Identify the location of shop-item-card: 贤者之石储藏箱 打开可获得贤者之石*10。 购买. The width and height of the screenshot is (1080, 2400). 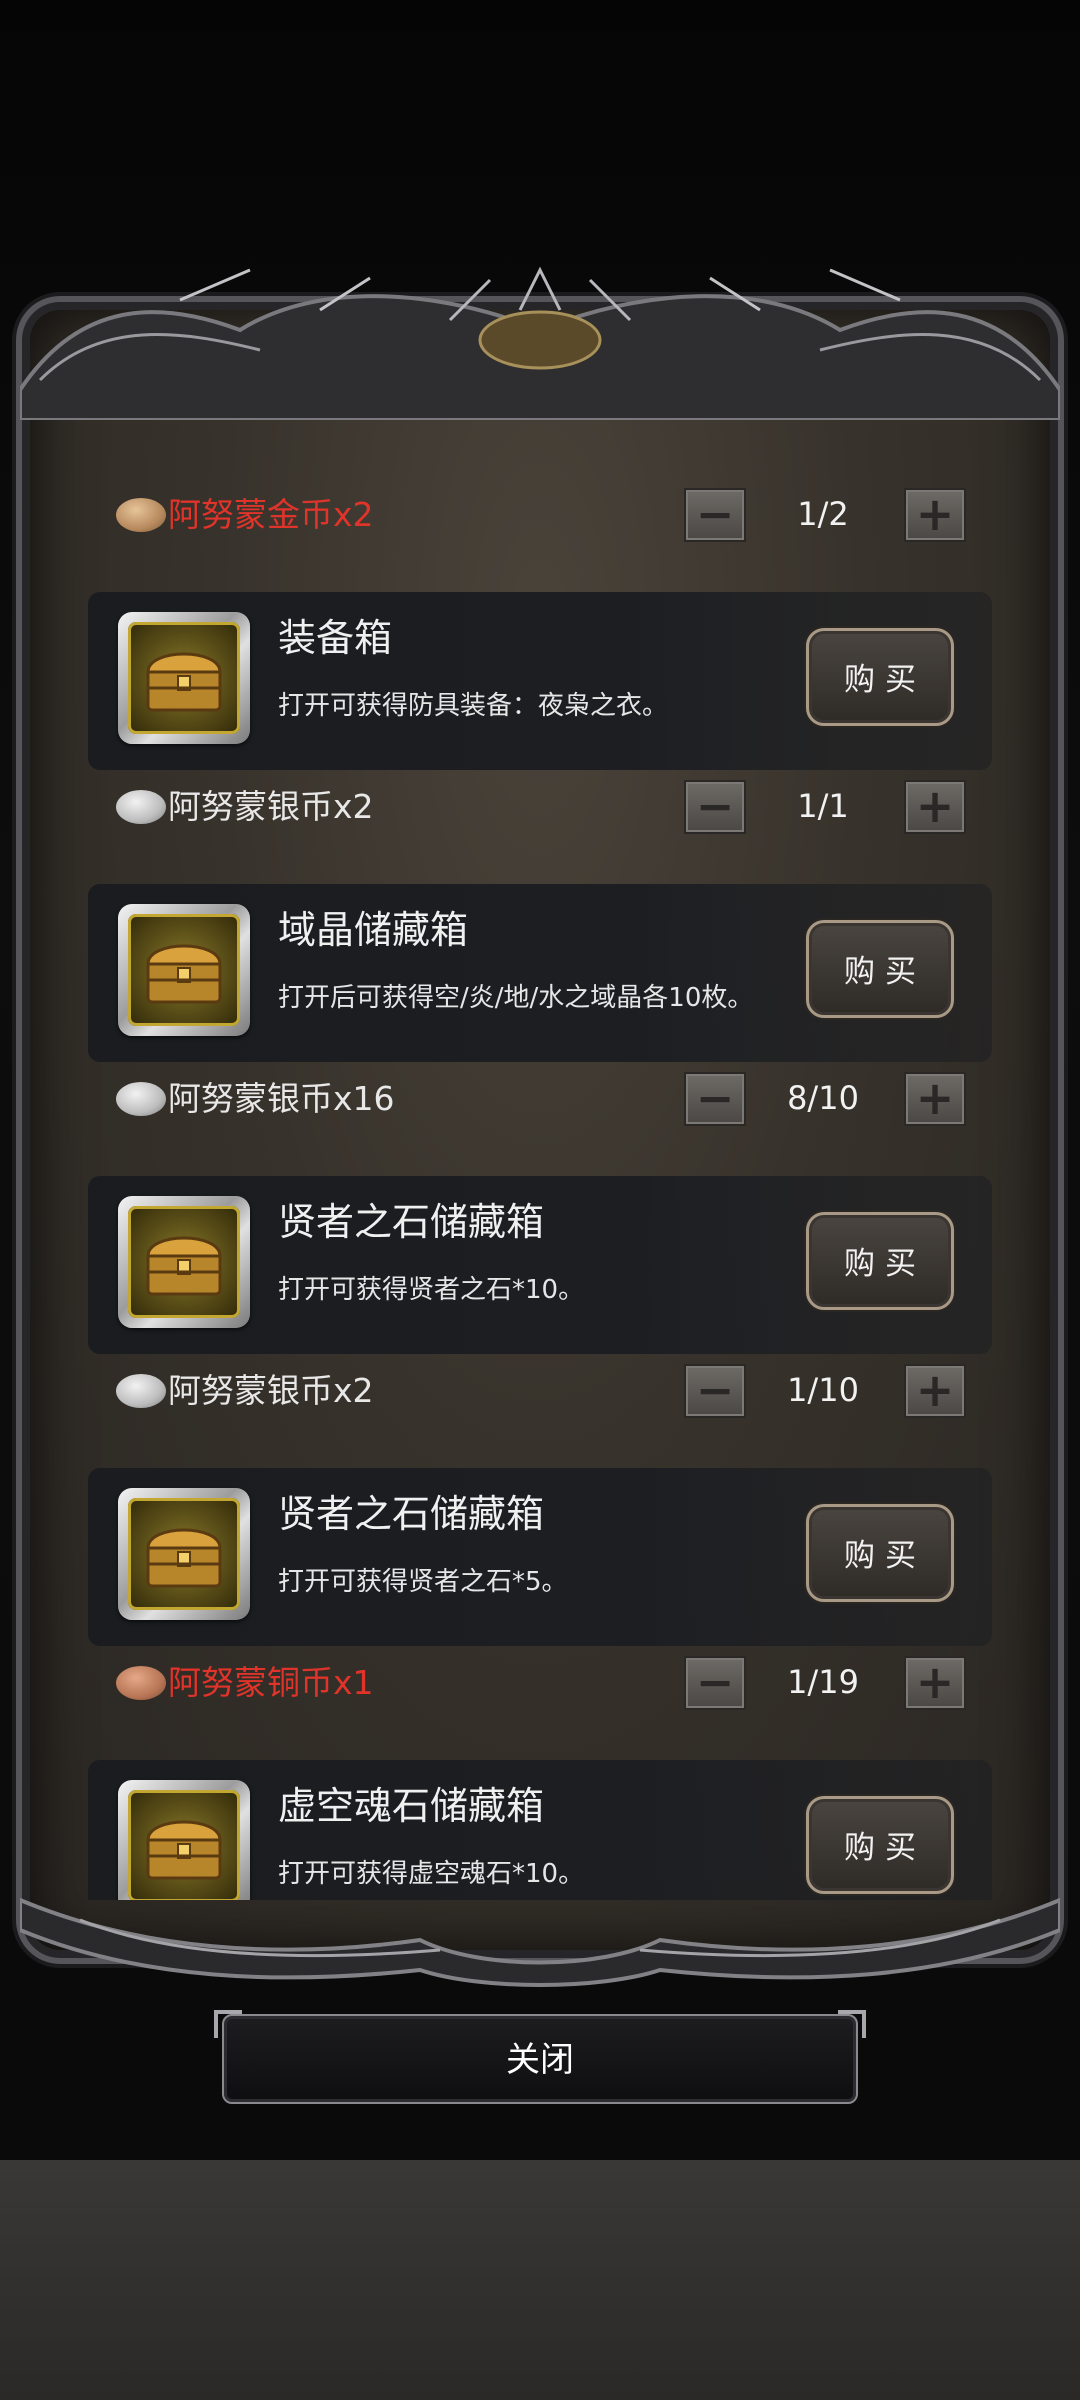
(540, 1265).